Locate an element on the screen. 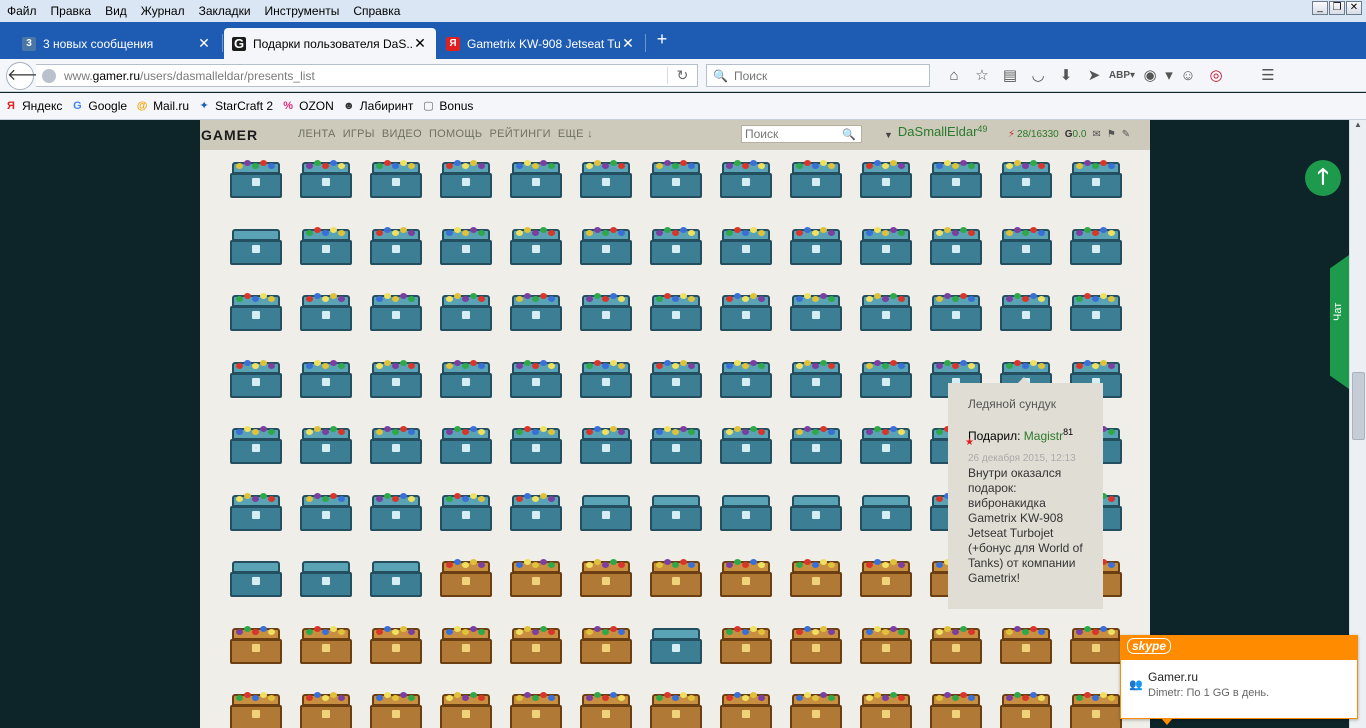 The height and width of the screenshot is (728, 1366). home-icon: ⌂ is located at coordinates (954, 76).